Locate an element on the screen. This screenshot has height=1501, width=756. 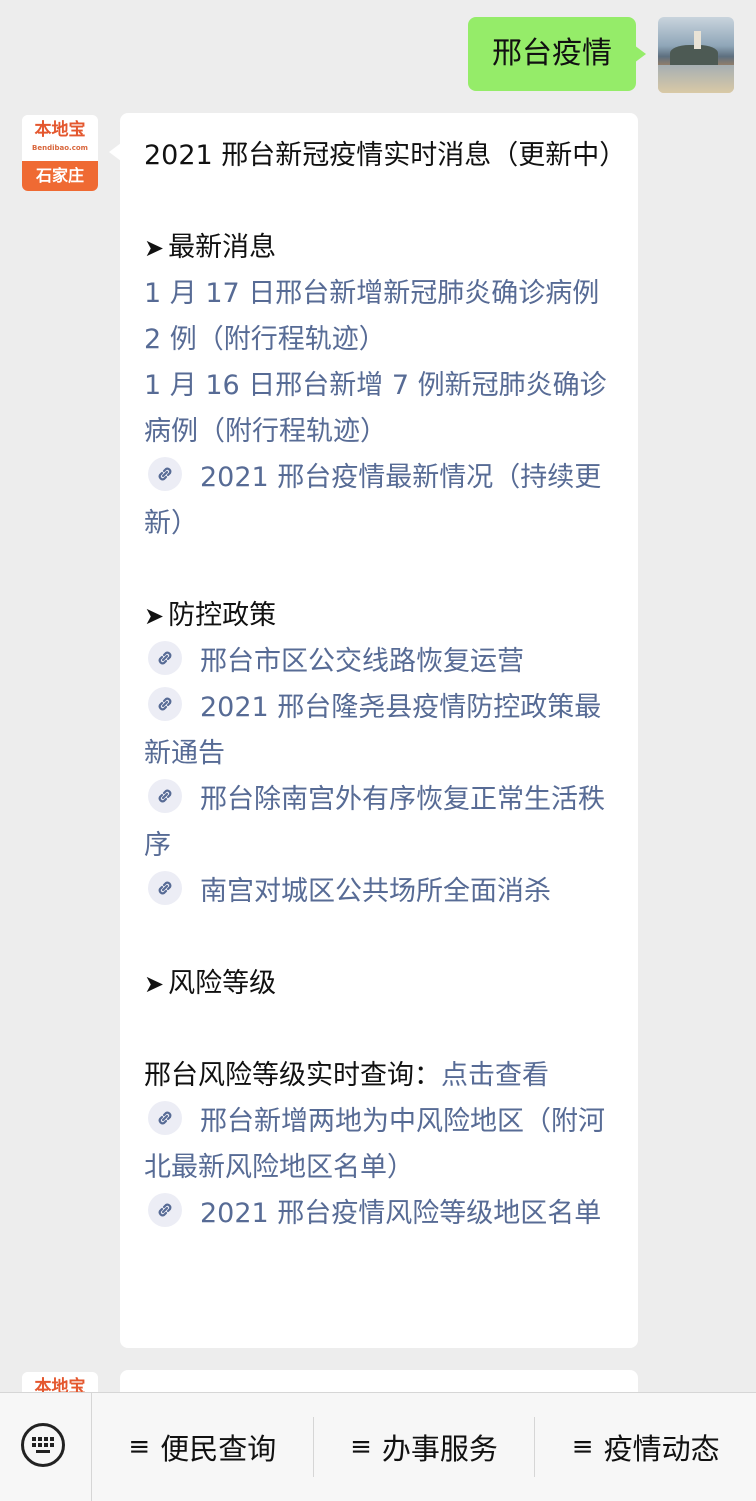
risk-link: 邢台新增两地为中风险地区（附河北最新风险地区名单） is located at coordinates (380, 1145).